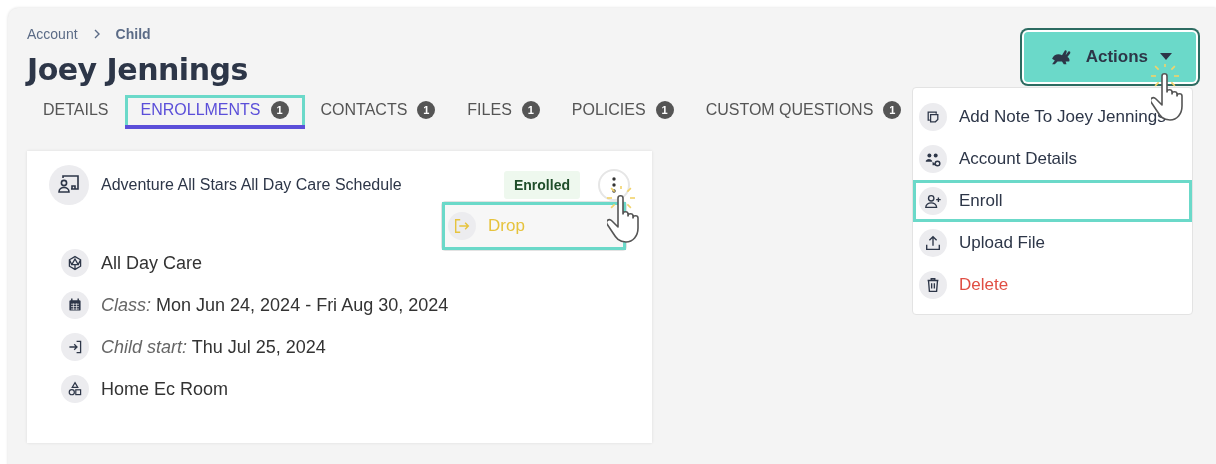 This screenshot has width=1216, height=464. Describe the element at coordinates (542, 185) in the screenshot. I see `status-badge: Enrolled` at that location.